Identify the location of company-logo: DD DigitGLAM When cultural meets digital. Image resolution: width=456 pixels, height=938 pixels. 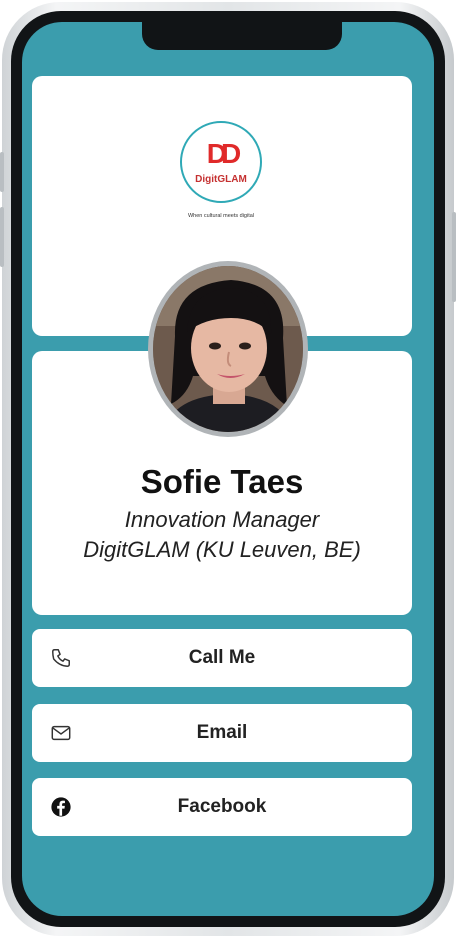
(221, 170).